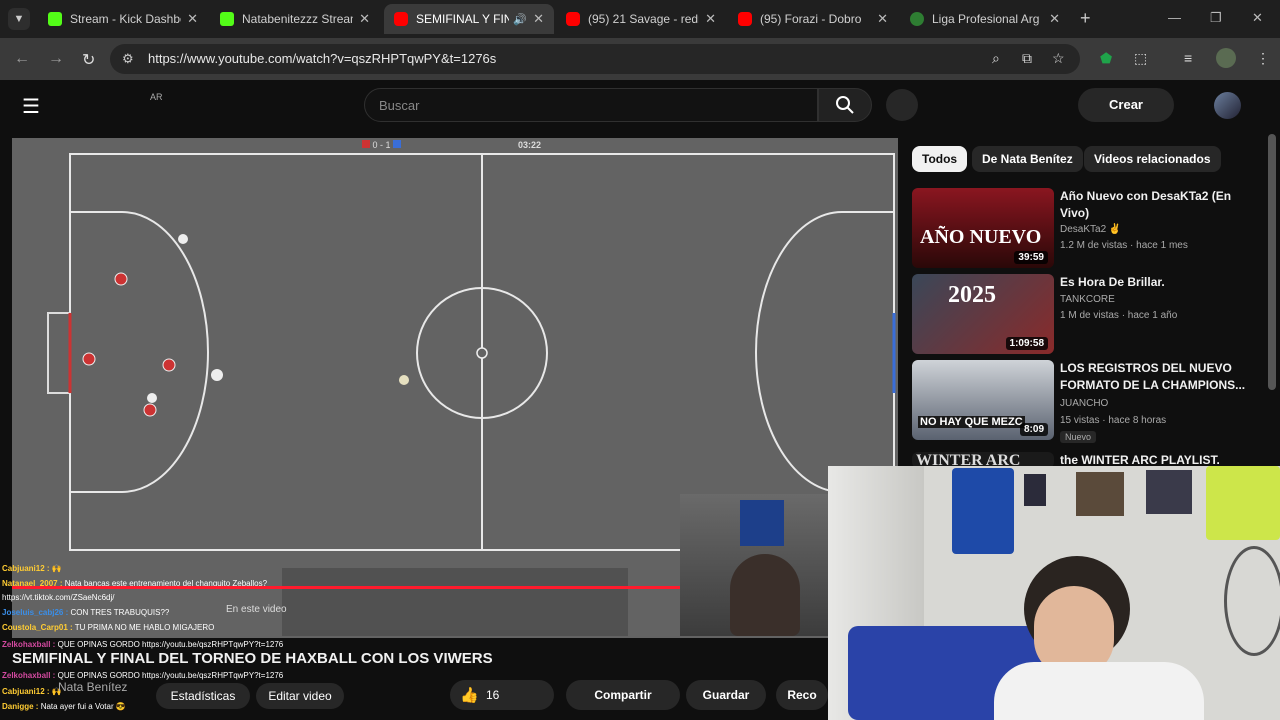  What do you see at coordinates (1216, 18) in the screenshot?
I see `restore-icon: ❐` at bounding box center [1216, 18].